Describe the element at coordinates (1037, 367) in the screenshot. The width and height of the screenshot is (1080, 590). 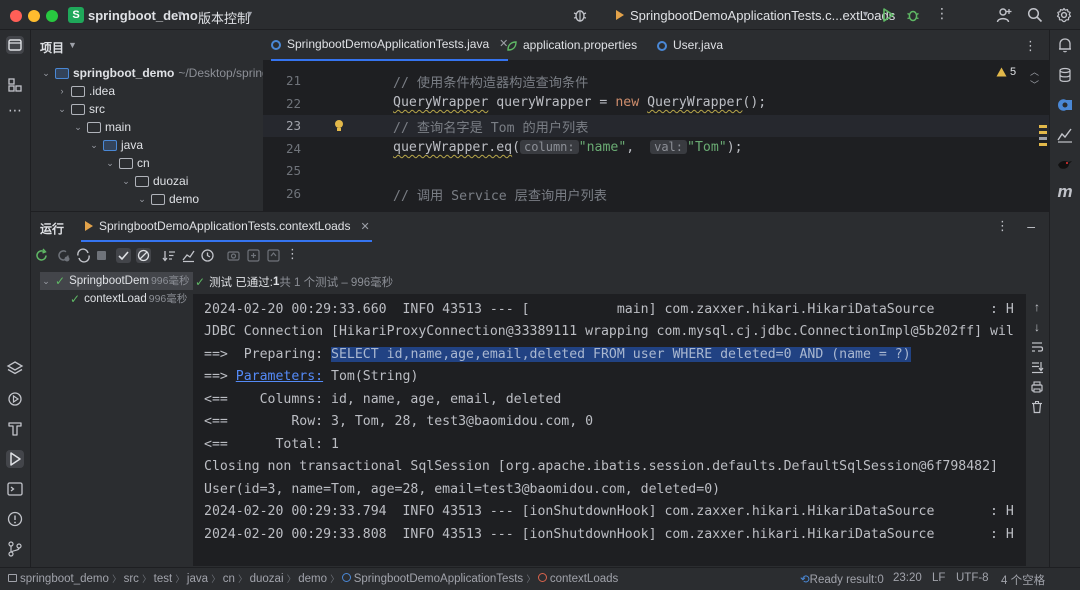
I see `scroll-to-end-icon` at that location.